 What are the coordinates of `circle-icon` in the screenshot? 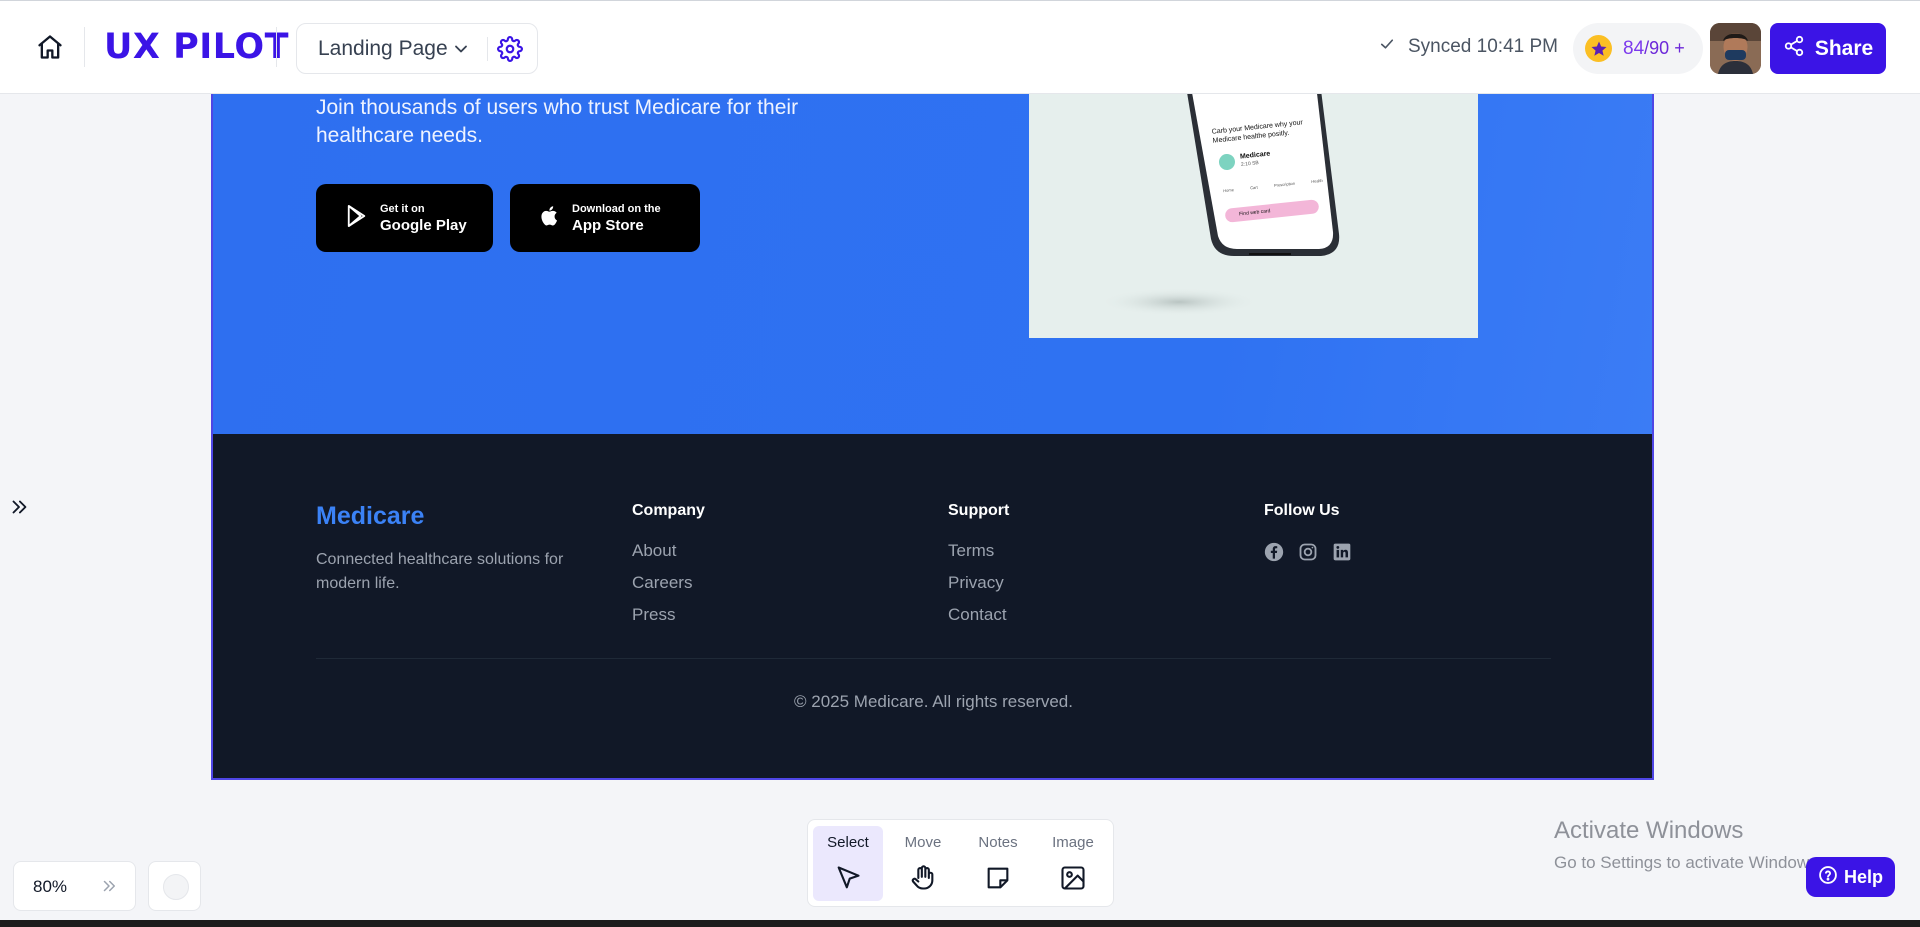 It's located at (176, 887).